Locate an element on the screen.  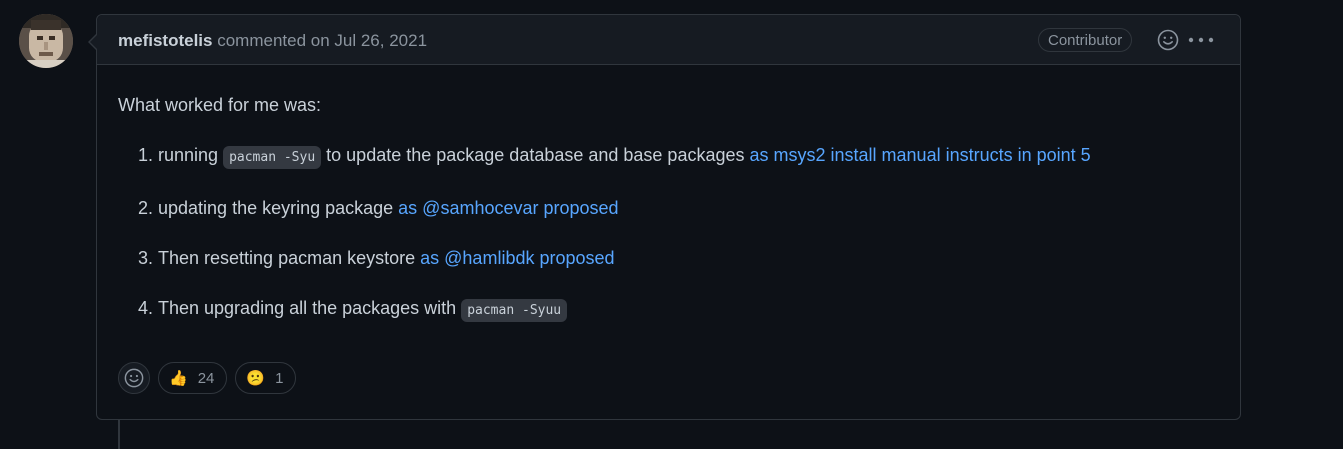
reactions-bar: 👍 24 😕 1 is located at coordinates (207, 378).